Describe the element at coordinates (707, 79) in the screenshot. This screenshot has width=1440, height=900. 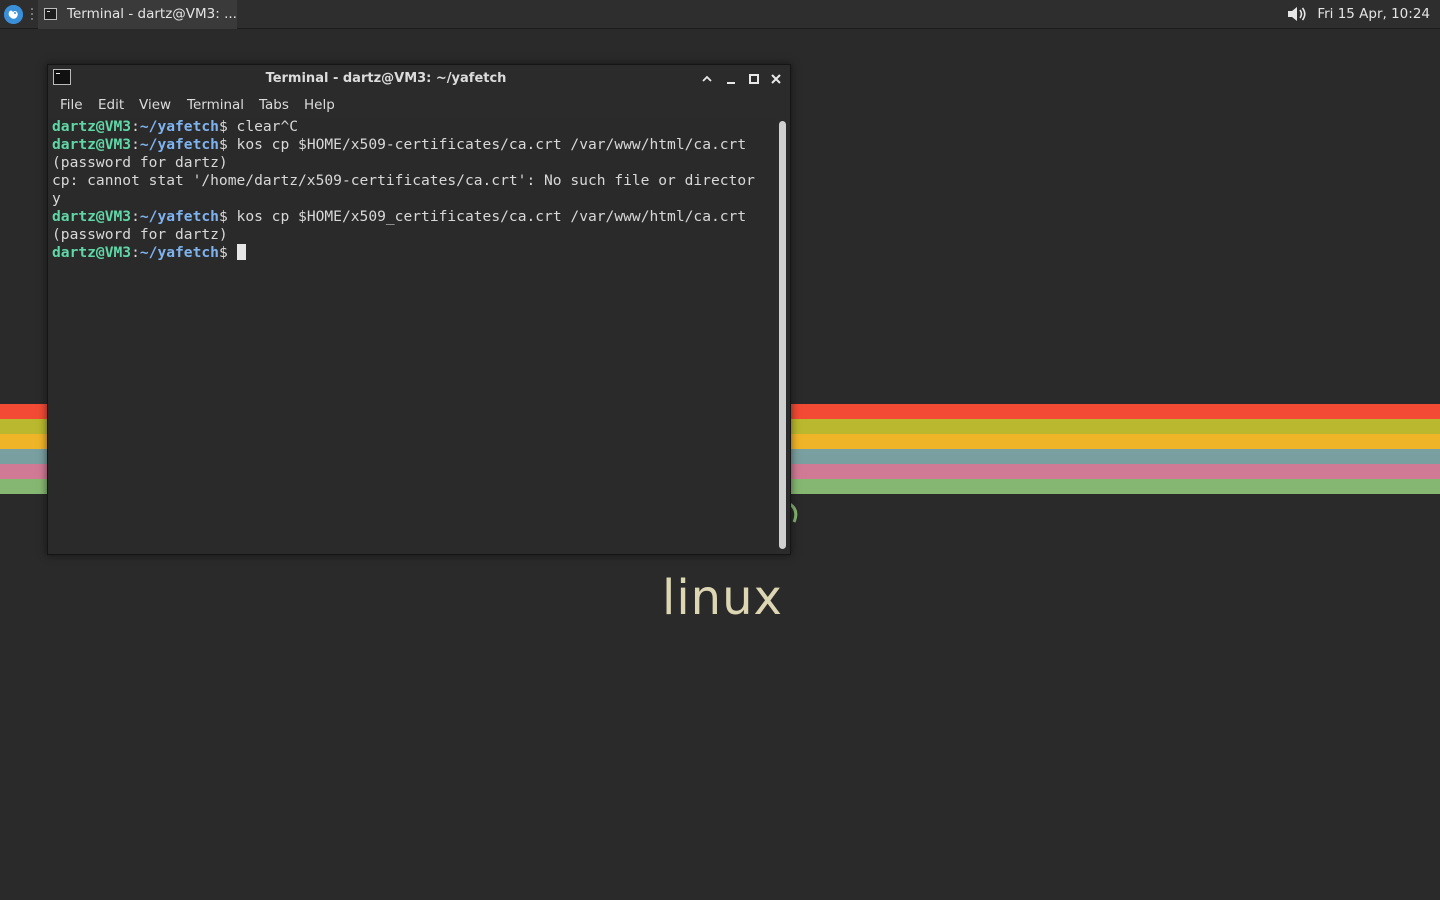
I see `shade-button` at that location.